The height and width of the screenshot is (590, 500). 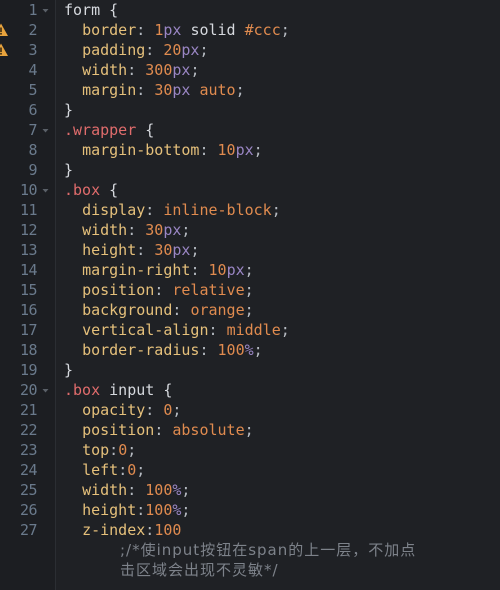 What do you see at coordinates (282, 510) in the screenshot?
I see `code-line: height:100%;` at bounding box center [282, 510].